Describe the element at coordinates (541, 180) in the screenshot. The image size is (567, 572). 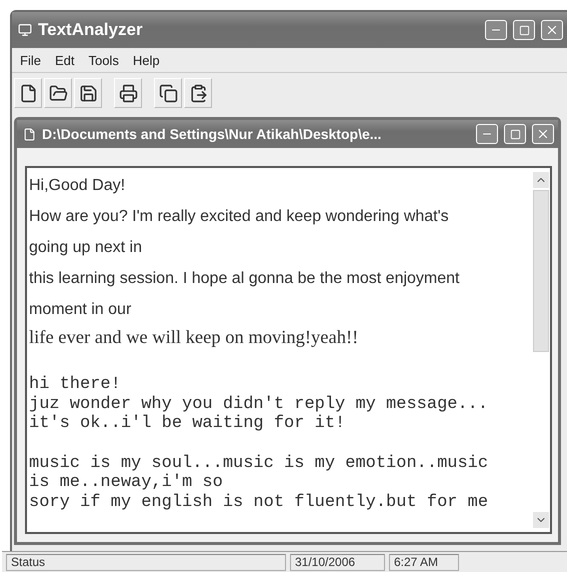
I see `scroll-up-button` at that location.